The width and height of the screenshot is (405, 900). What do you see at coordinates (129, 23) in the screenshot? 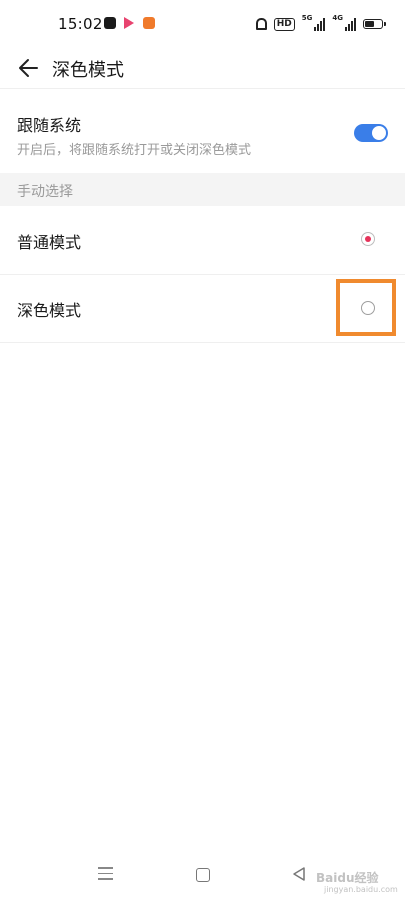
I see `app-icon-video` at bounding box center [129, 23].